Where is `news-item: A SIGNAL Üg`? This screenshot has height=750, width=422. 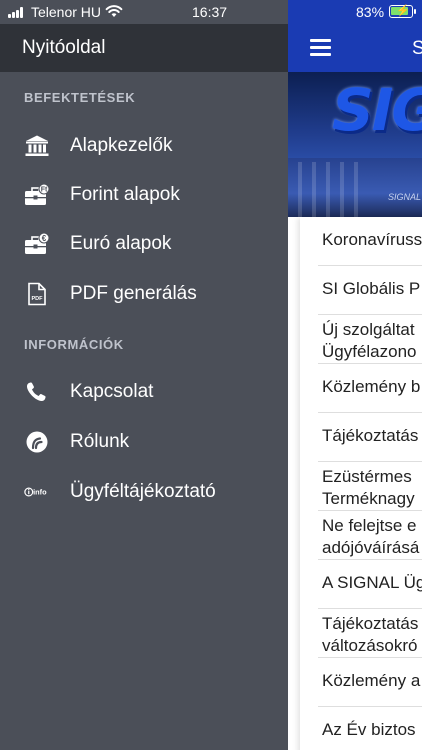 news-item: A SIGNAL Üg is located at coordinates (370, 584).